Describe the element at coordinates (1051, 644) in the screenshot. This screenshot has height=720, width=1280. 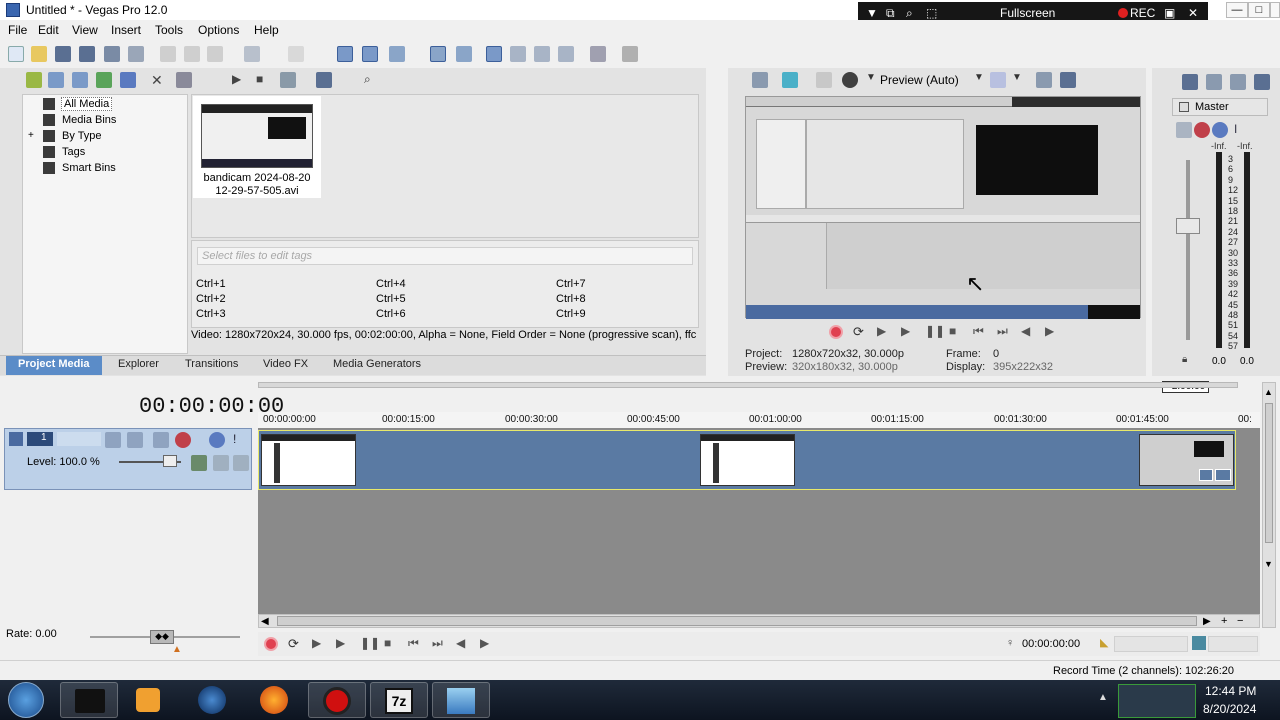
I see `cursor-timecode: 00:00:00:00` at that location.